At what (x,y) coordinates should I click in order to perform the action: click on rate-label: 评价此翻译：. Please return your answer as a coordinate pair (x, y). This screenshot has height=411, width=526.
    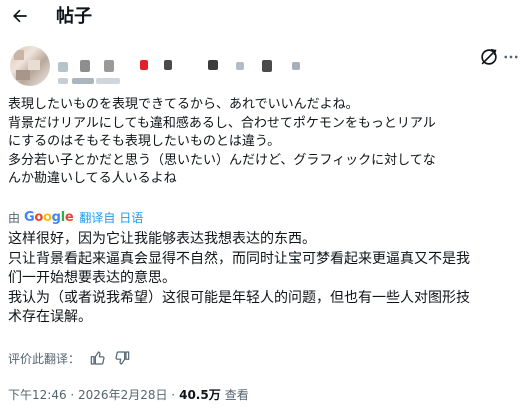
    Looking at the image, I should click on (44, 358).